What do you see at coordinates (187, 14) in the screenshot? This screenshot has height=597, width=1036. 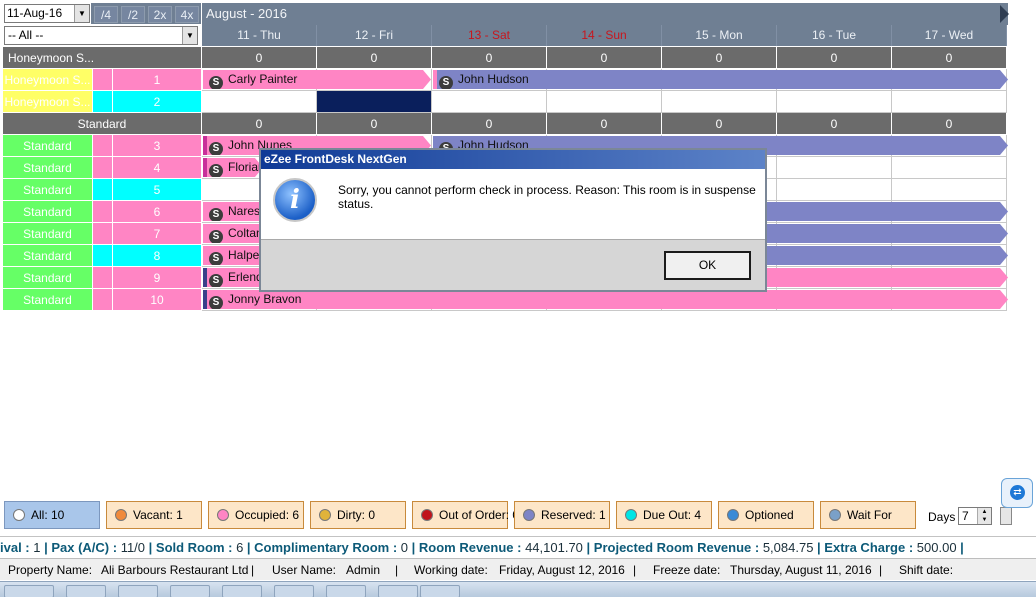 I see `zoom-4x-button: 4x` at bounding box center [187, 14].